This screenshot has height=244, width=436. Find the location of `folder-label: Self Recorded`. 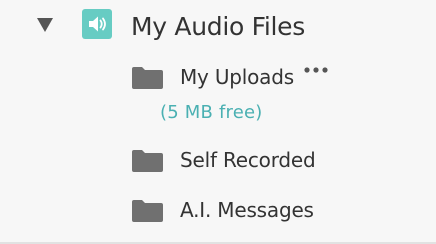

folder-label: Self Recorded is located at coordinates (248, 160).